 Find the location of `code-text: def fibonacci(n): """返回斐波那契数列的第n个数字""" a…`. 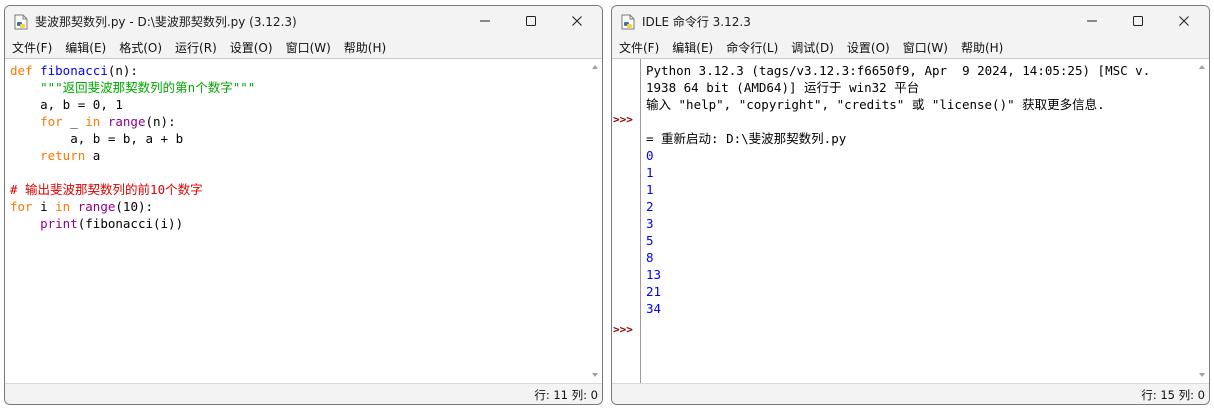

code-text: def fibonacci(n): """返回斐波那契数列的第n个数字""" a… is located at coordinates (132, 147).